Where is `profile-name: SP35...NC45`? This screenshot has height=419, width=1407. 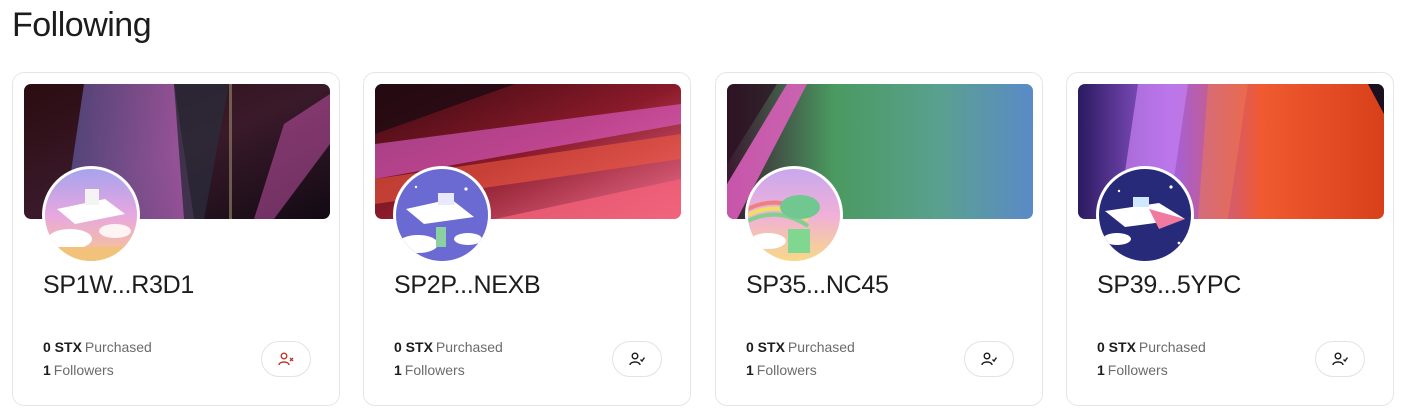
profile-name: SP35...NC45 is located at coordinates (817, 285).